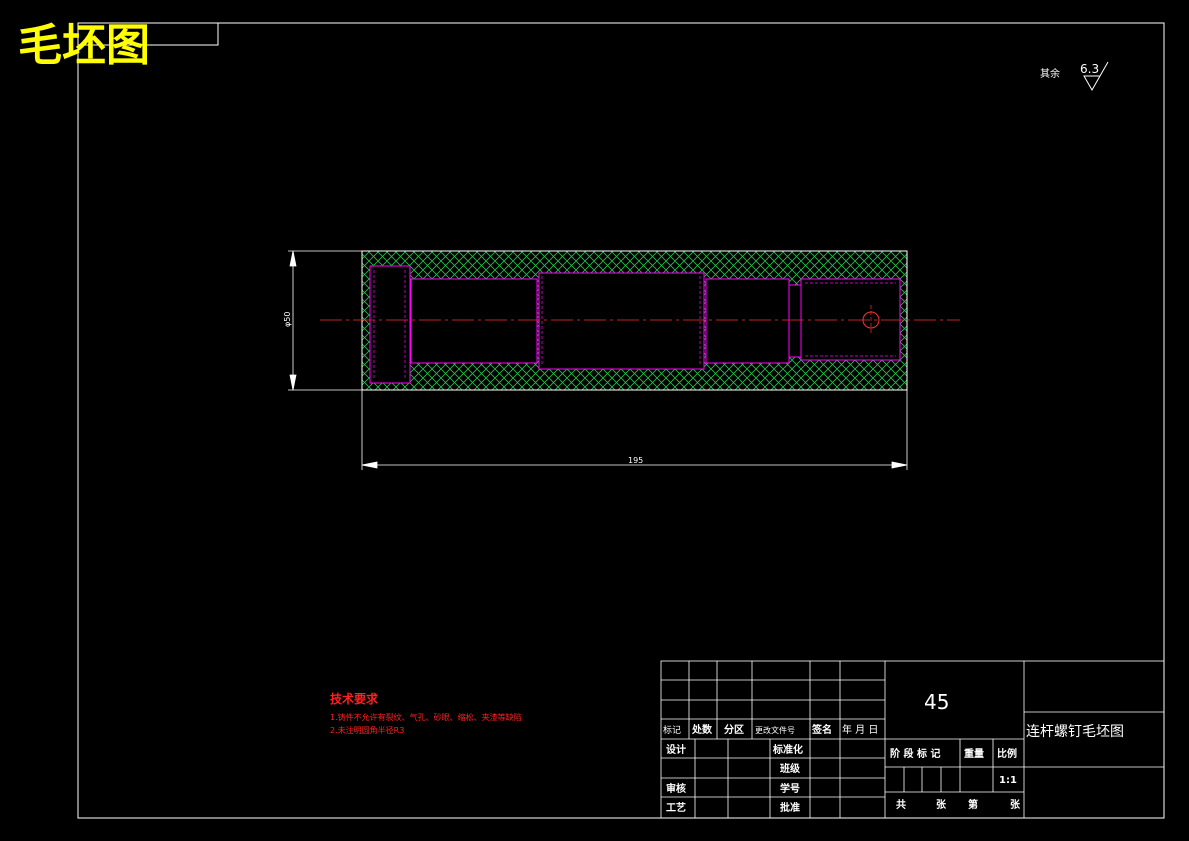  Describe the element at coordinates (775, 730) in the screenshot. I see `revision-header: 更改文件号` at that location.